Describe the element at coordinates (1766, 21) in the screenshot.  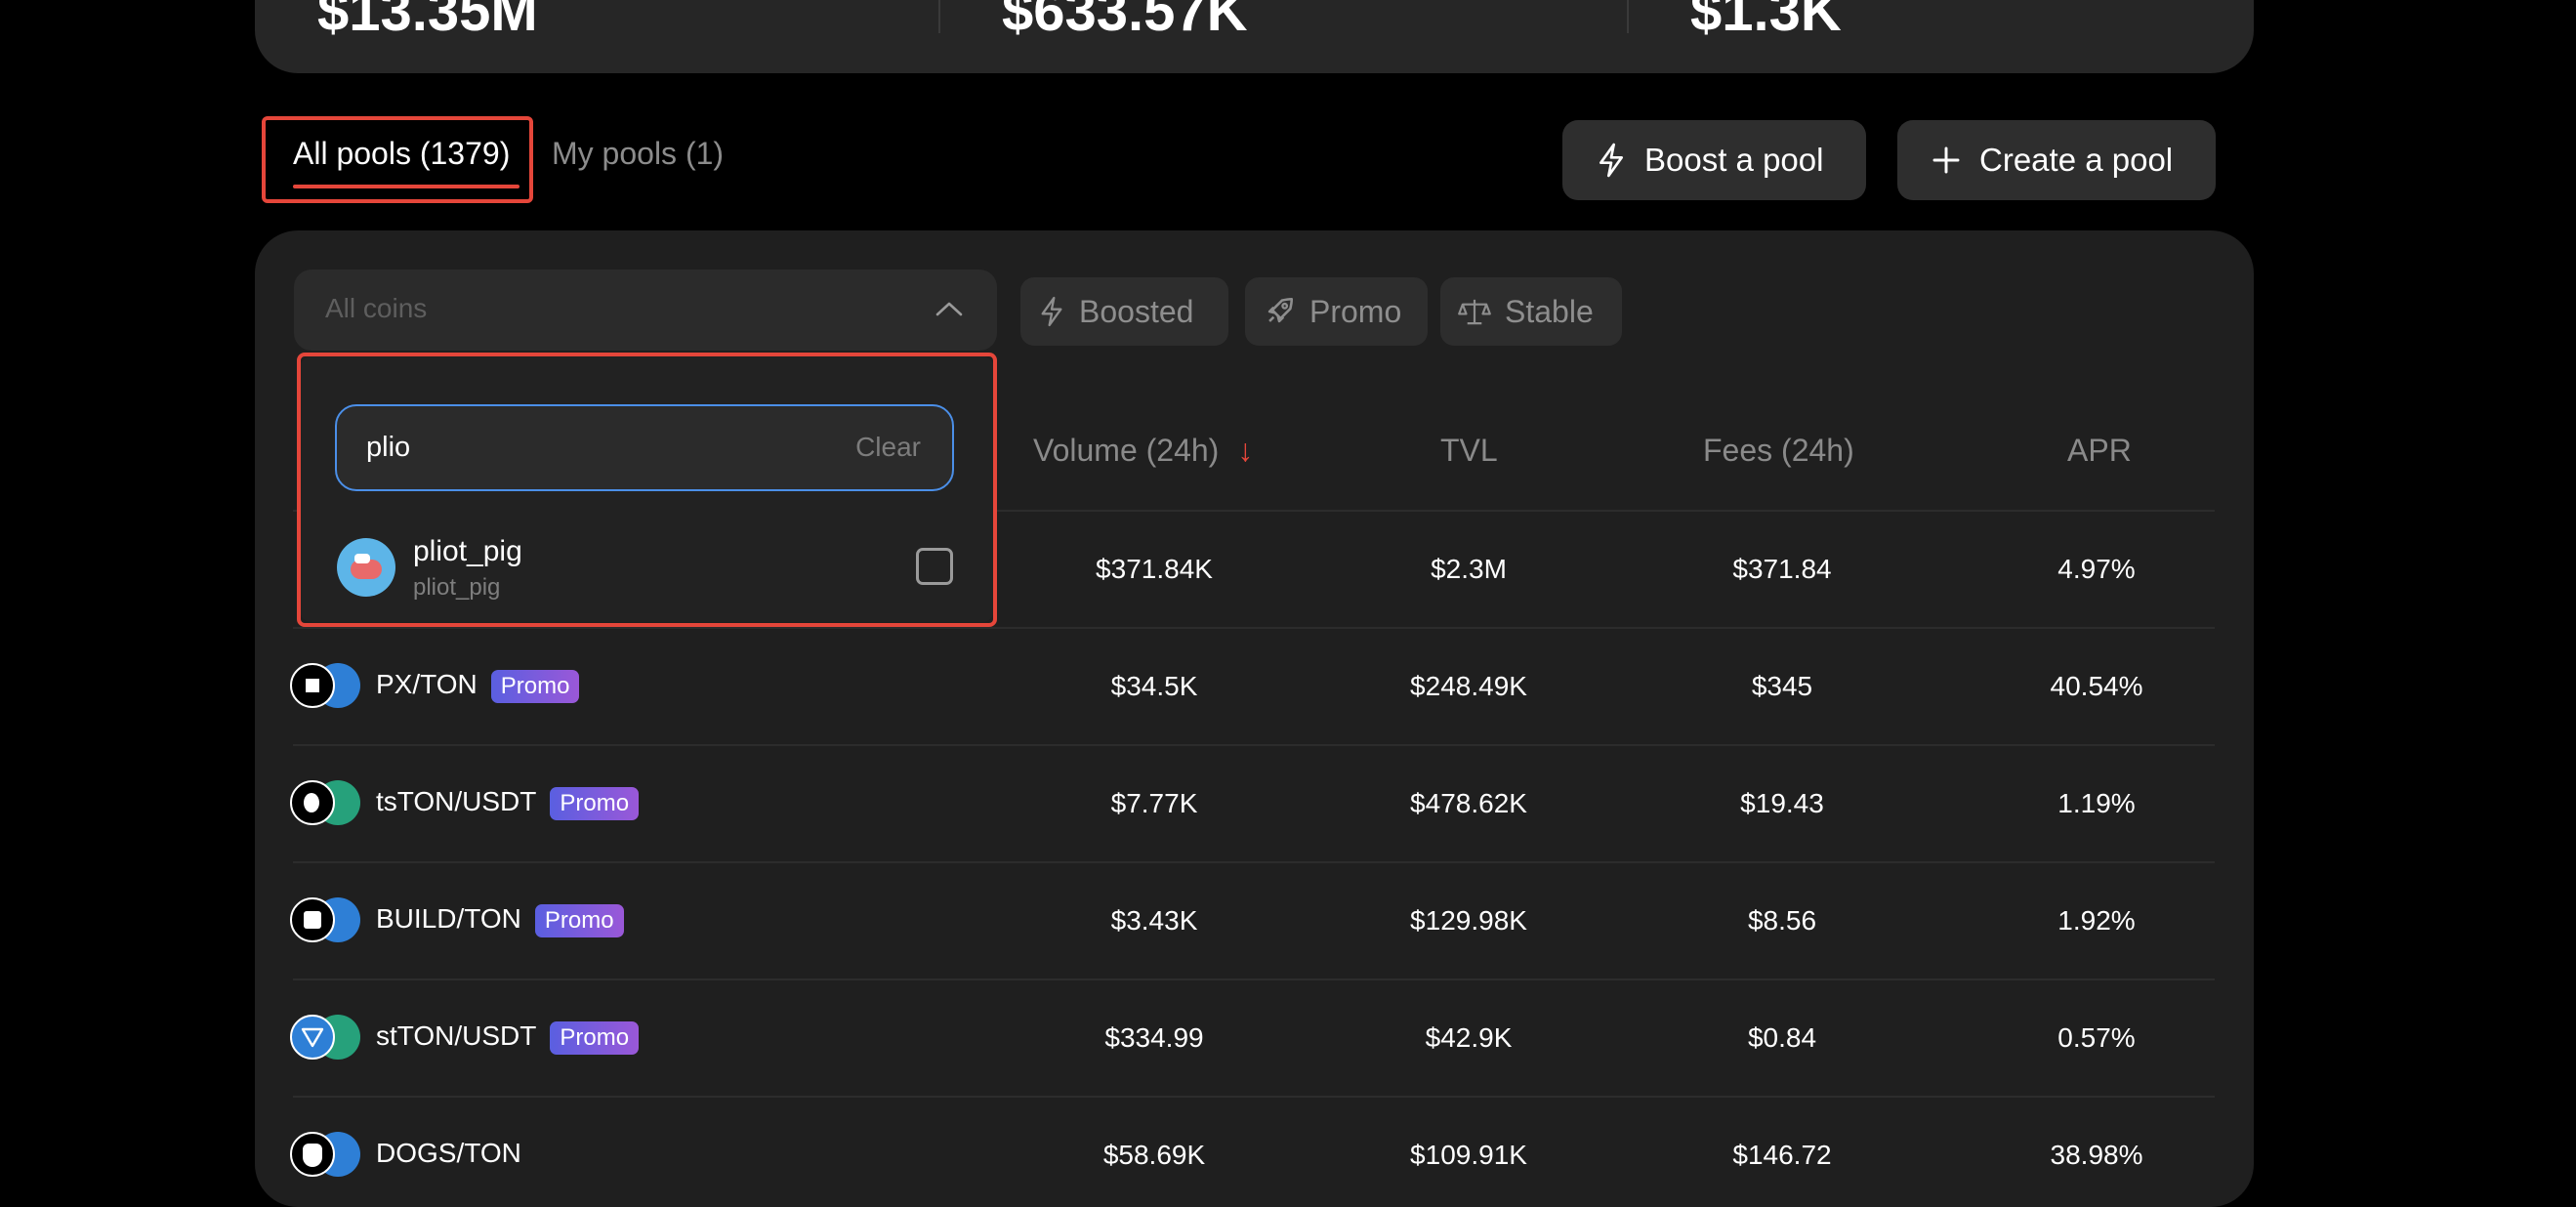
I see `stat-fees: $1.3K` at that location.